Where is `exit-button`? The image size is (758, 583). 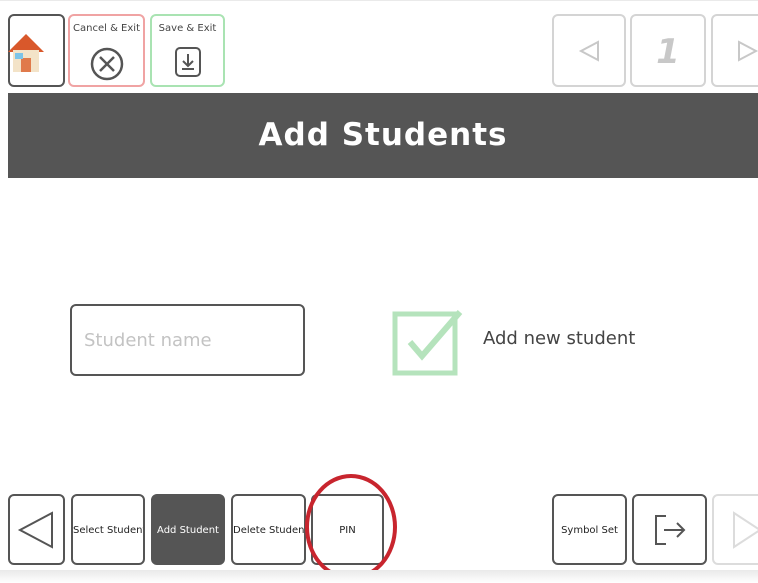
exit-button is located at coordinates (669, 529).